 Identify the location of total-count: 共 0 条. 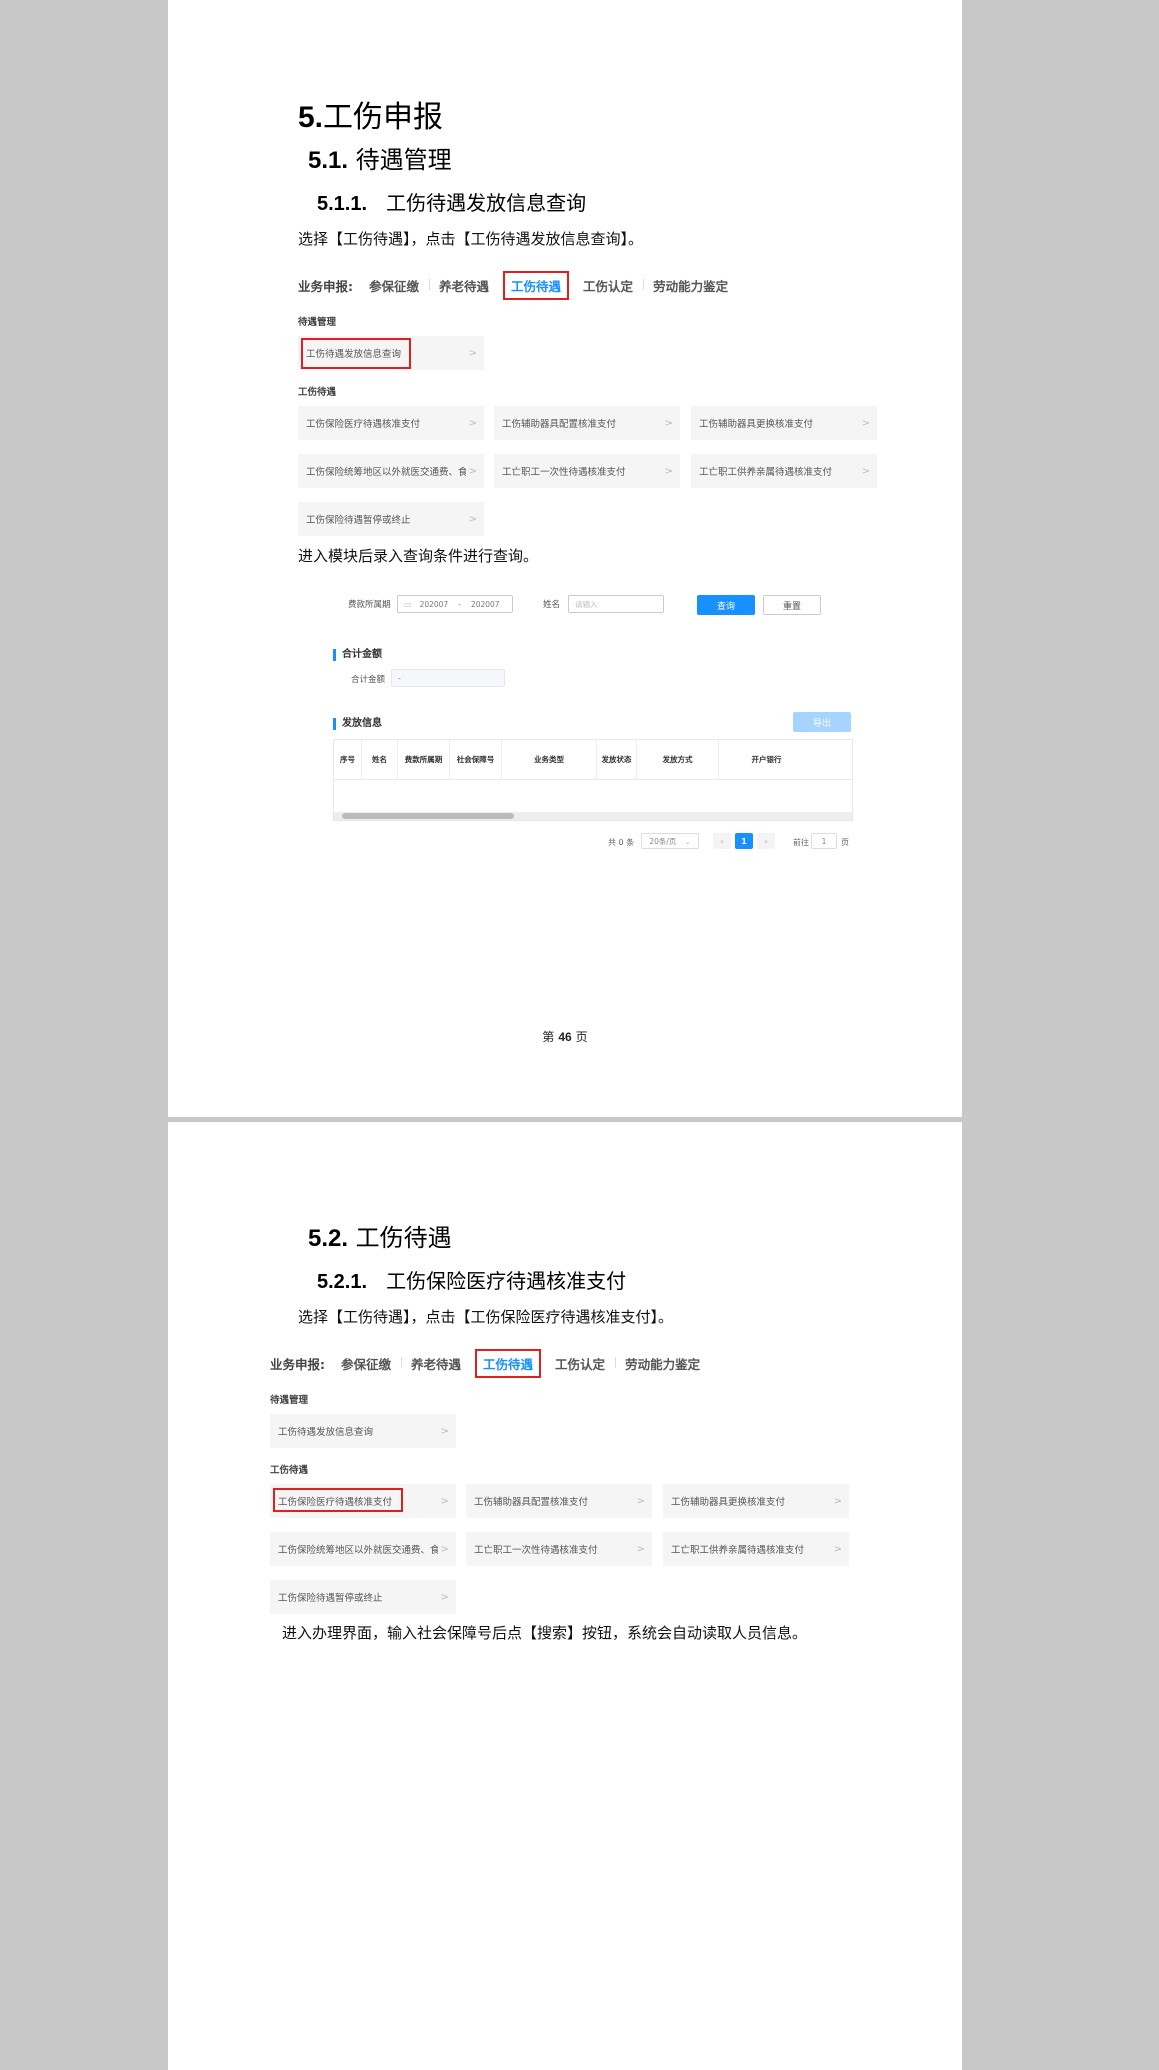
(621, 842).